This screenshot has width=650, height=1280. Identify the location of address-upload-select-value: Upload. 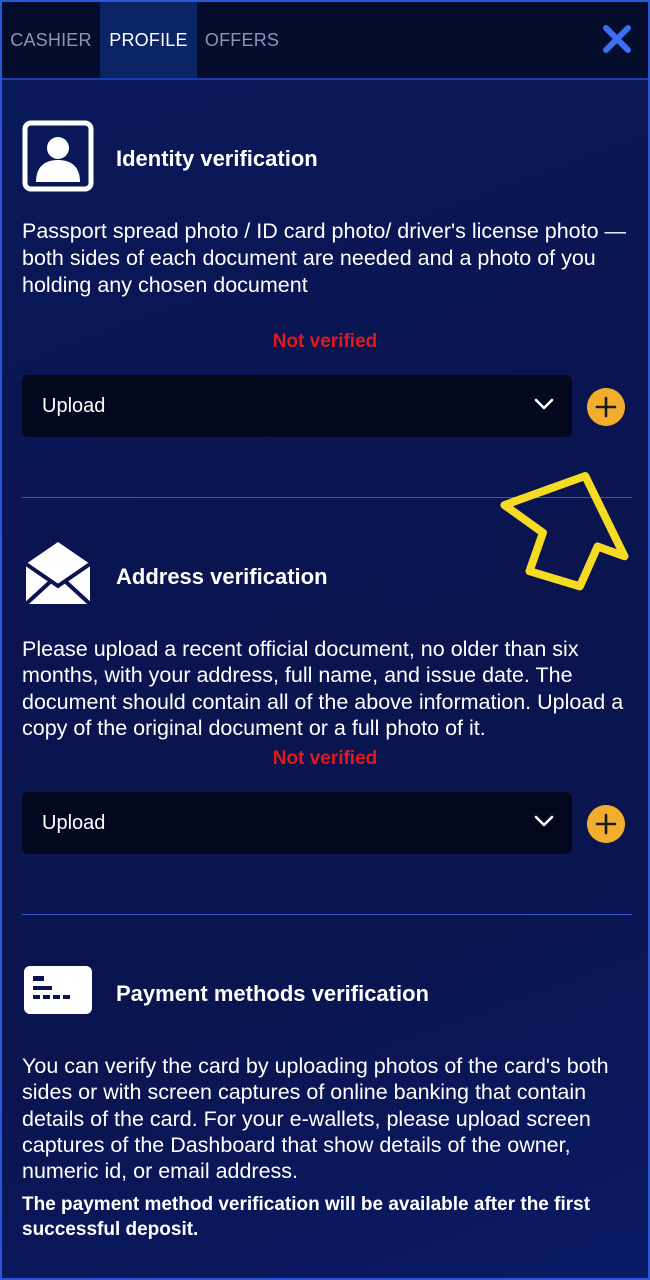
(74, 822).